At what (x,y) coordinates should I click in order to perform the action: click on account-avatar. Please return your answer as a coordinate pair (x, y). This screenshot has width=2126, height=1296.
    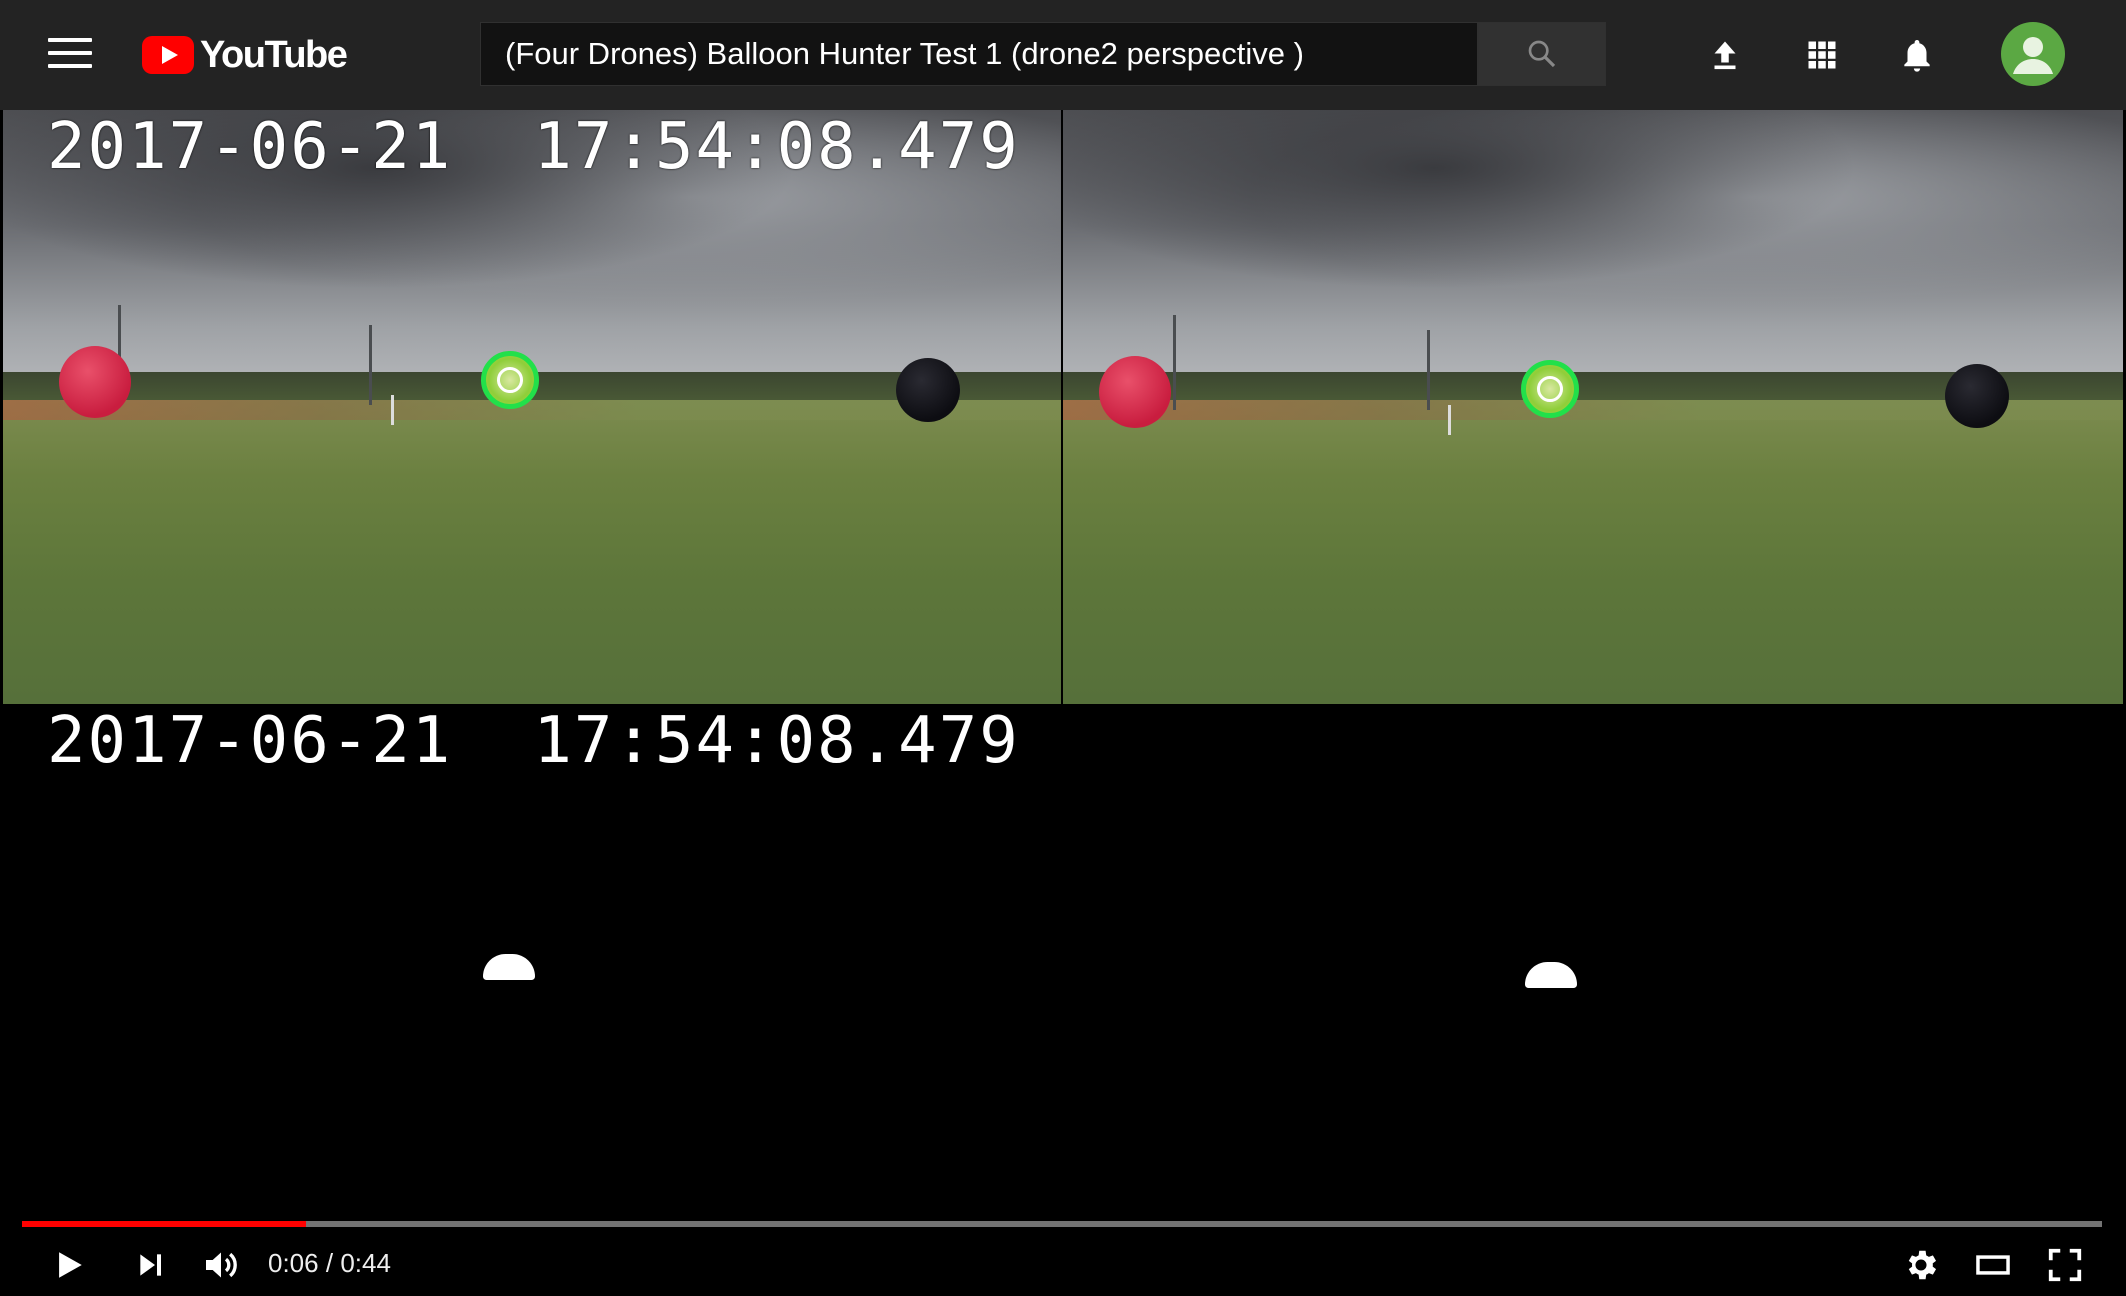
    Looking at the image, I should click on (2033, 54).